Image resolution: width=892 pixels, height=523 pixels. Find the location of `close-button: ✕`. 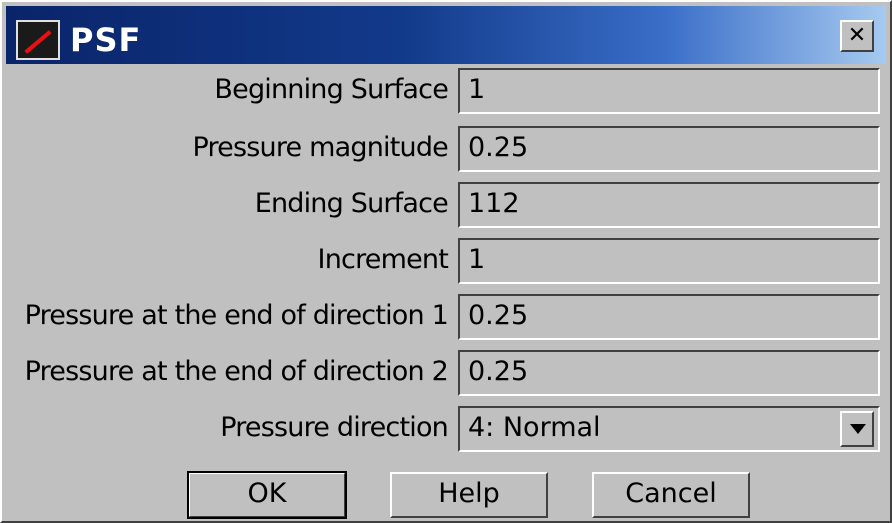

close-button: ✕ is located at coordinates (857, 36).